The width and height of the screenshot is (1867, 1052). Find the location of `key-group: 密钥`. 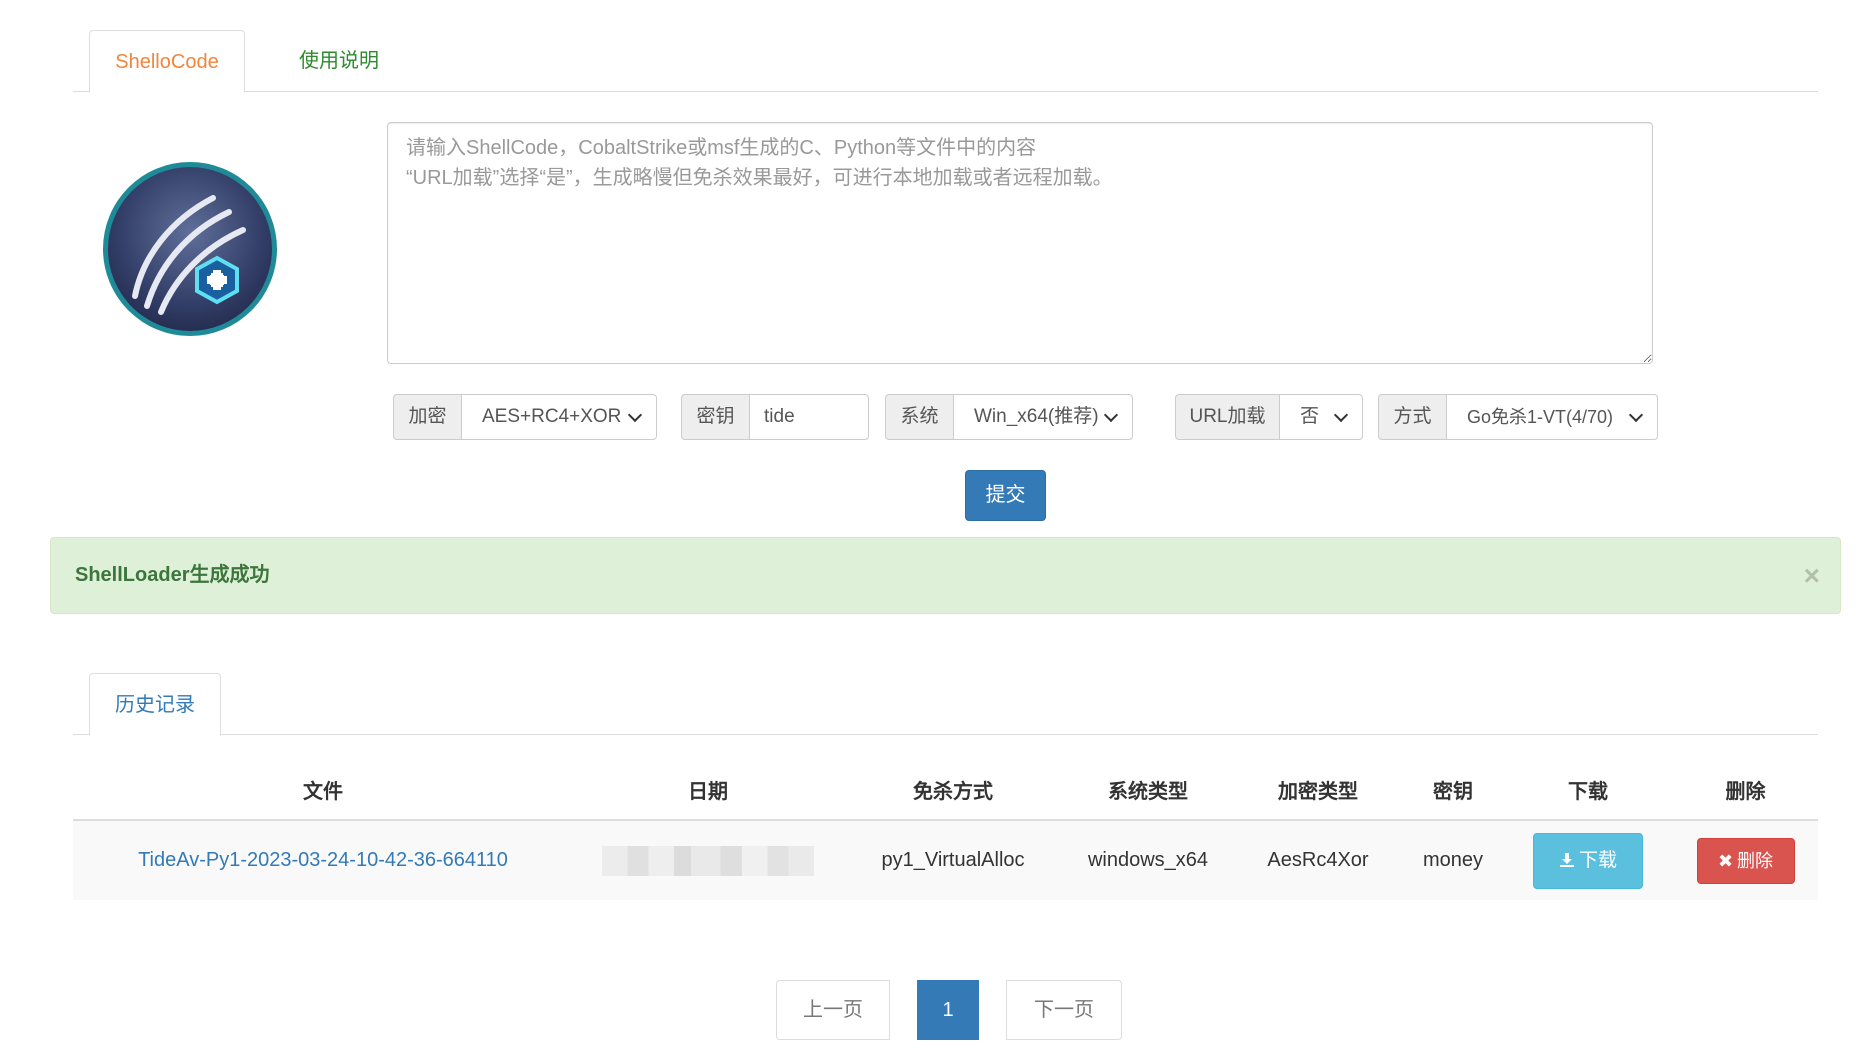

key-group: 密钥 is located at coordinates (775, 417).